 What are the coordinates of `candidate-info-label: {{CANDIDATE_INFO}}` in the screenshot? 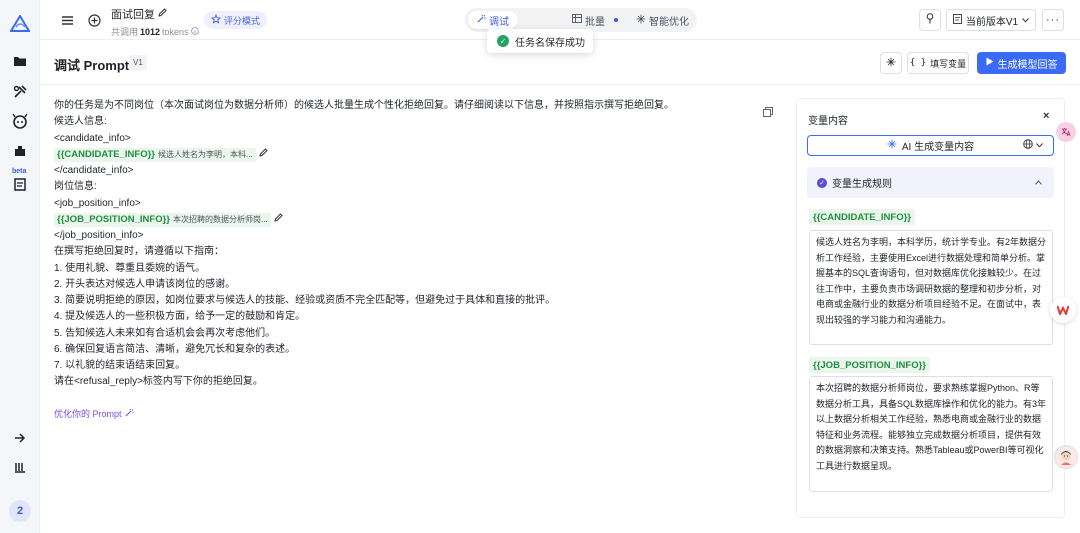 It's located at (862, 217).